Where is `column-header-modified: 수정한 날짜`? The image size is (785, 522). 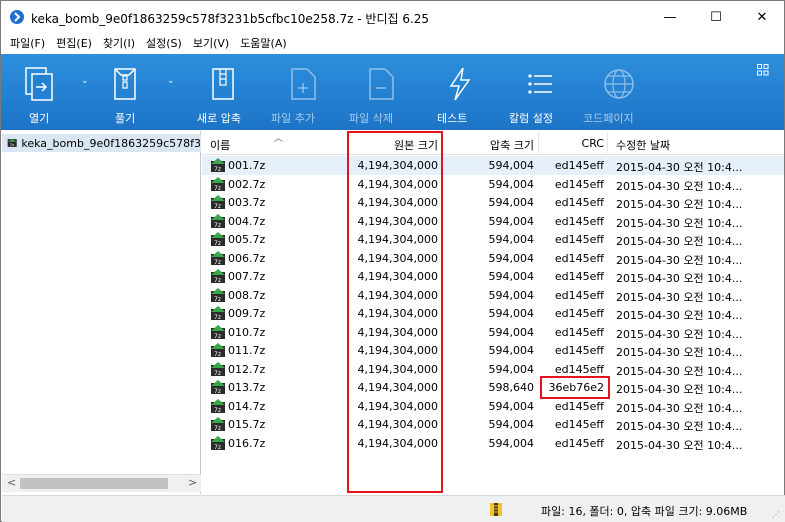 column-header-modified: 수정한 날짜 is located at coordinates (643, 145).